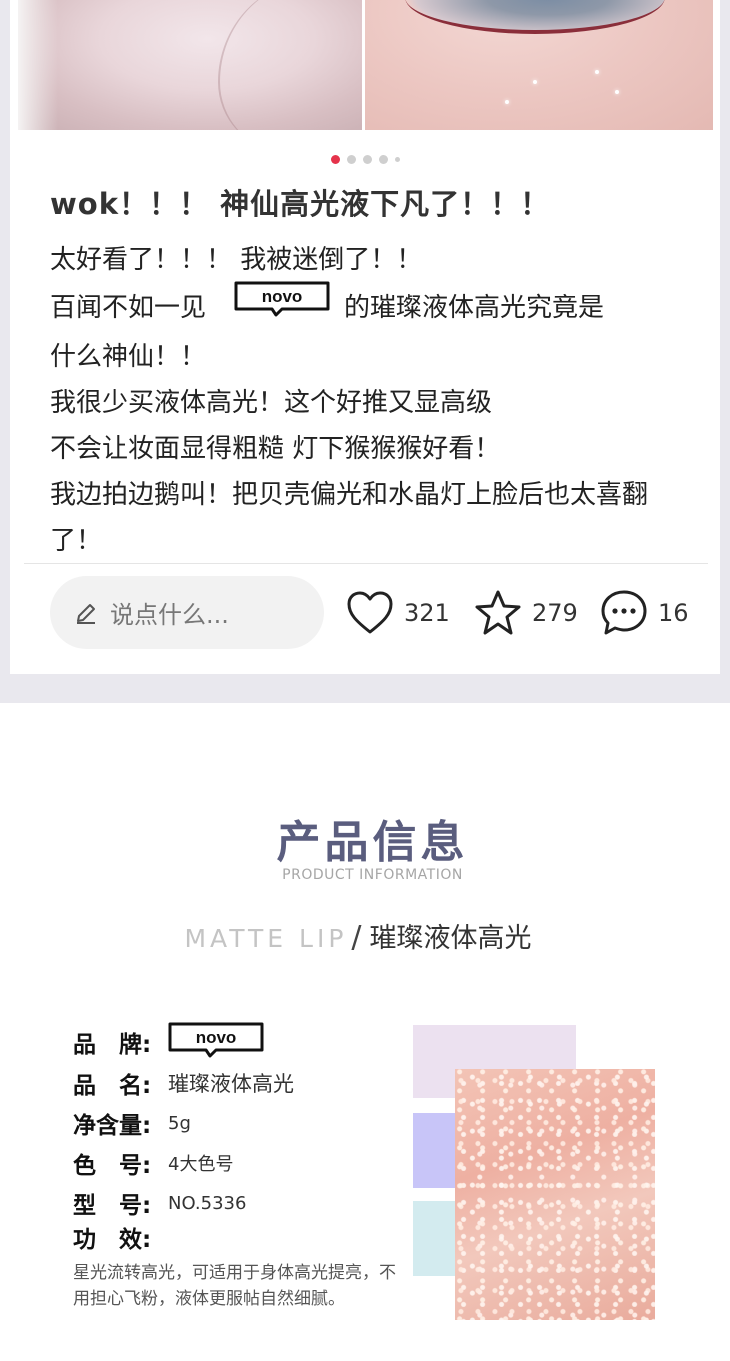 Image resolution: width=730 pixels, height=1361 pixels. Describe the element at coordinates (112, 1045) in the screenshot. I see `spec-label: 品 牌:` at that location.